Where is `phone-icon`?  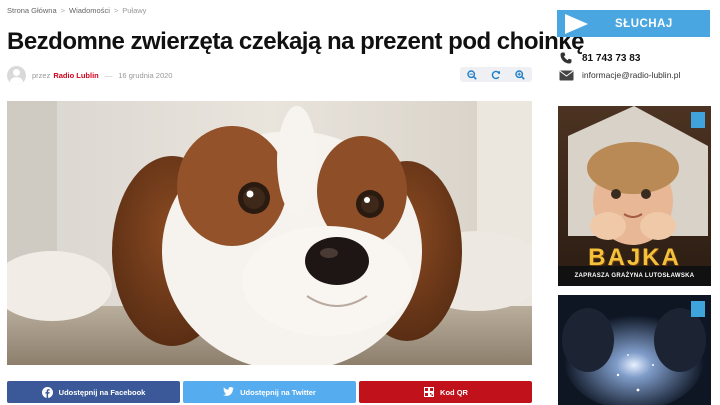
phone-icon is located at coordinates (566, 58).